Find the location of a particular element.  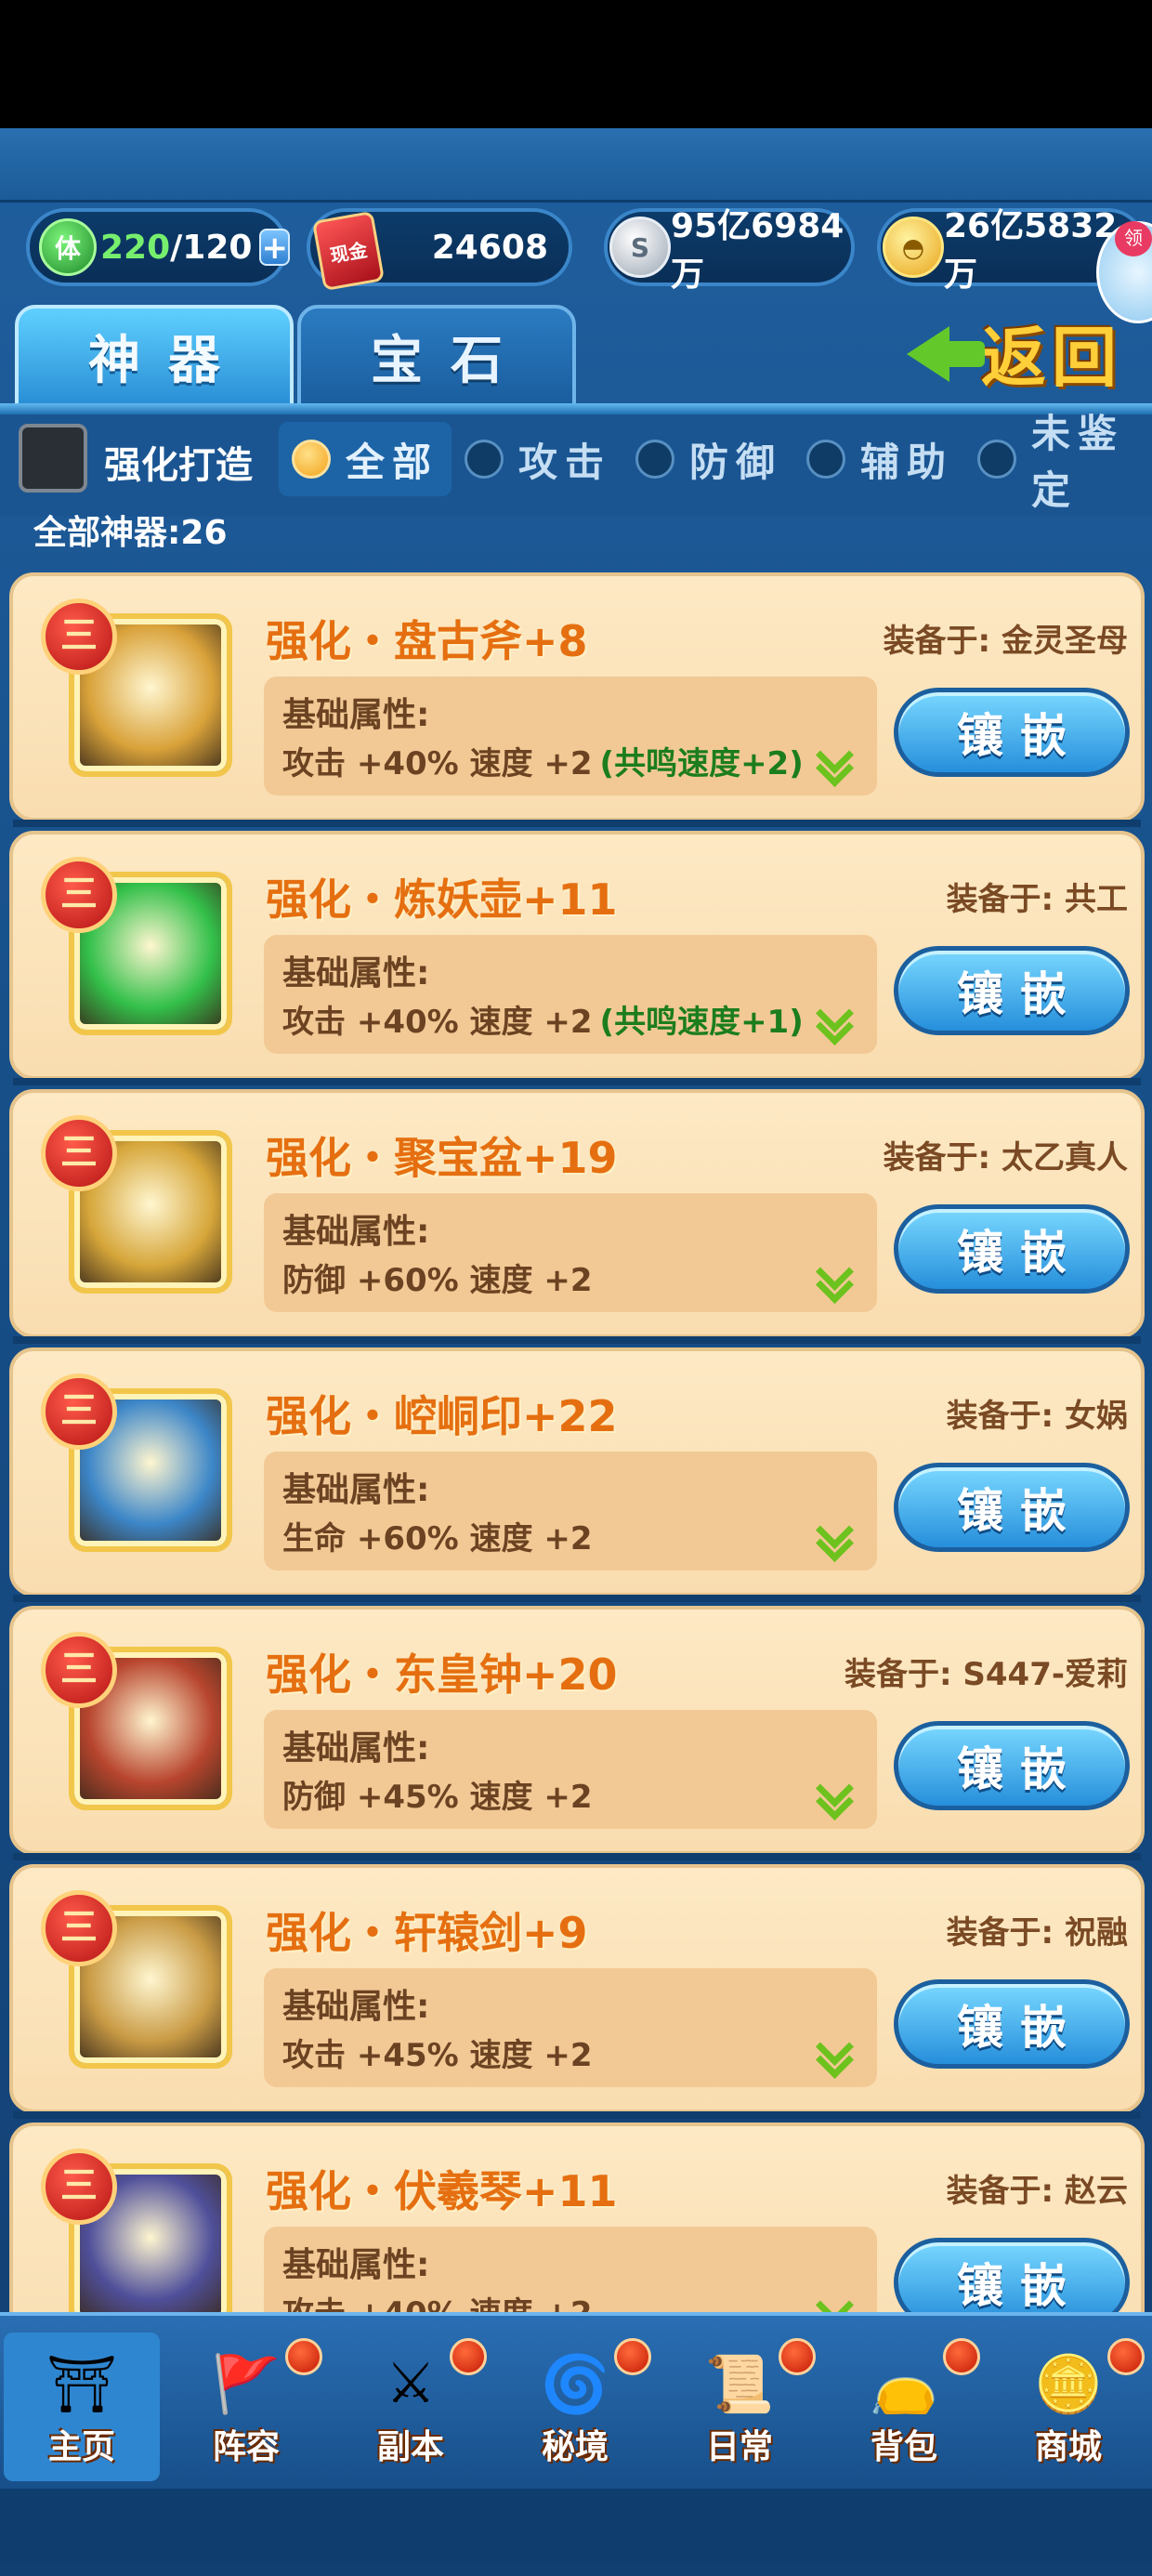

nav-label: 日常 is located at coordinates (739, 2447).